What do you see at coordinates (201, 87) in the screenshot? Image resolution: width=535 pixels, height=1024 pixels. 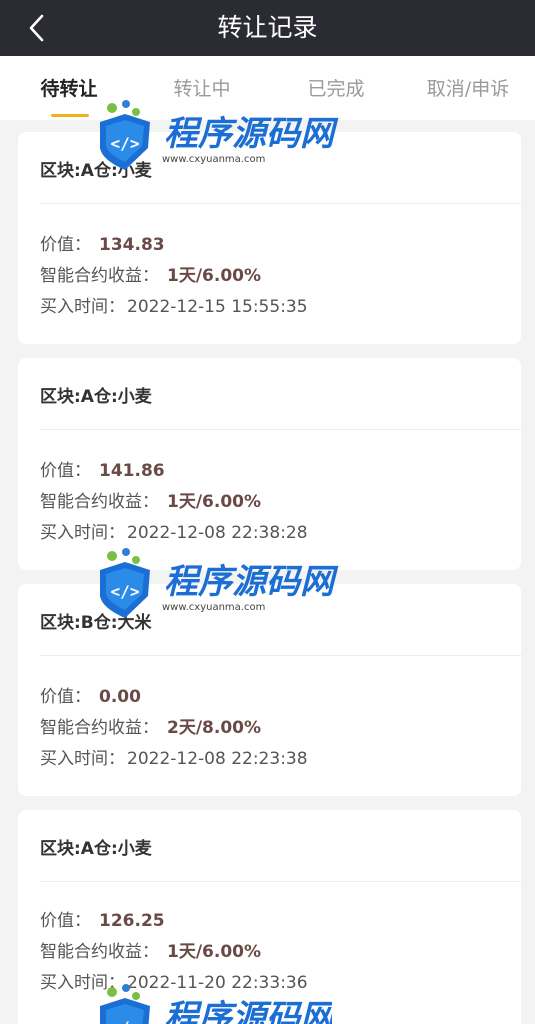 I see `tab-in-progress: 转让中` at bounding box center [201, 87].